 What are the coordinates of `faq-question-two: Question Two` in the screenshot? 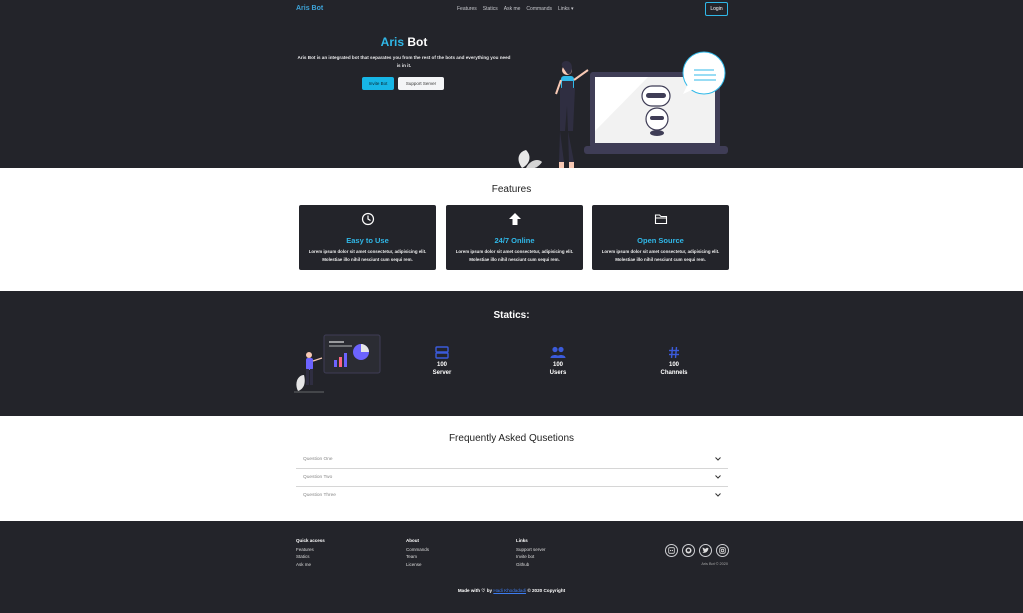 It's located at (512, 478).